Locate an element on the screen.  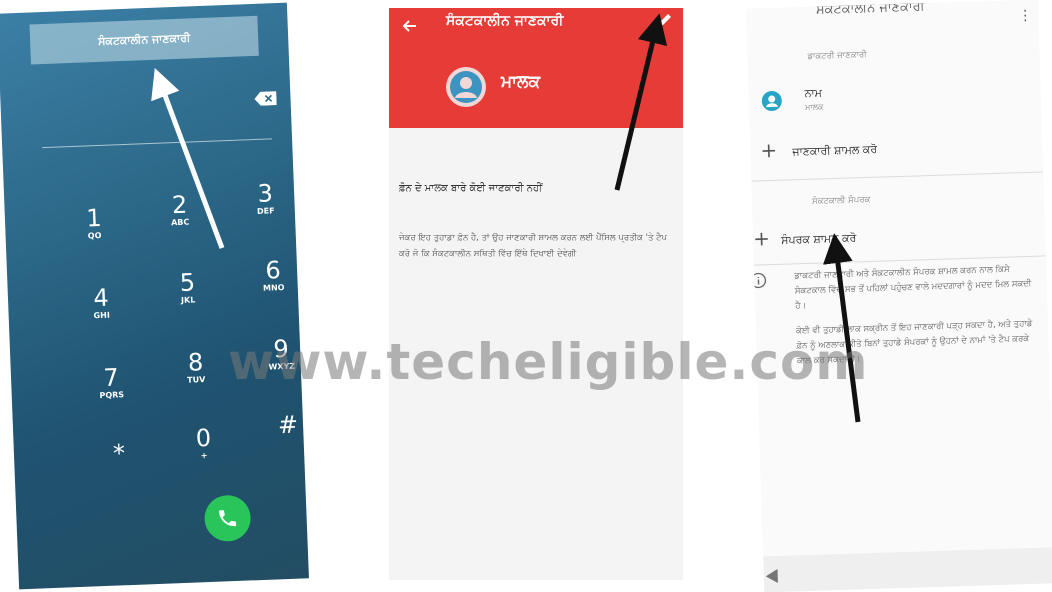
dial-key-hash: # is located at coordinates (286, 425).